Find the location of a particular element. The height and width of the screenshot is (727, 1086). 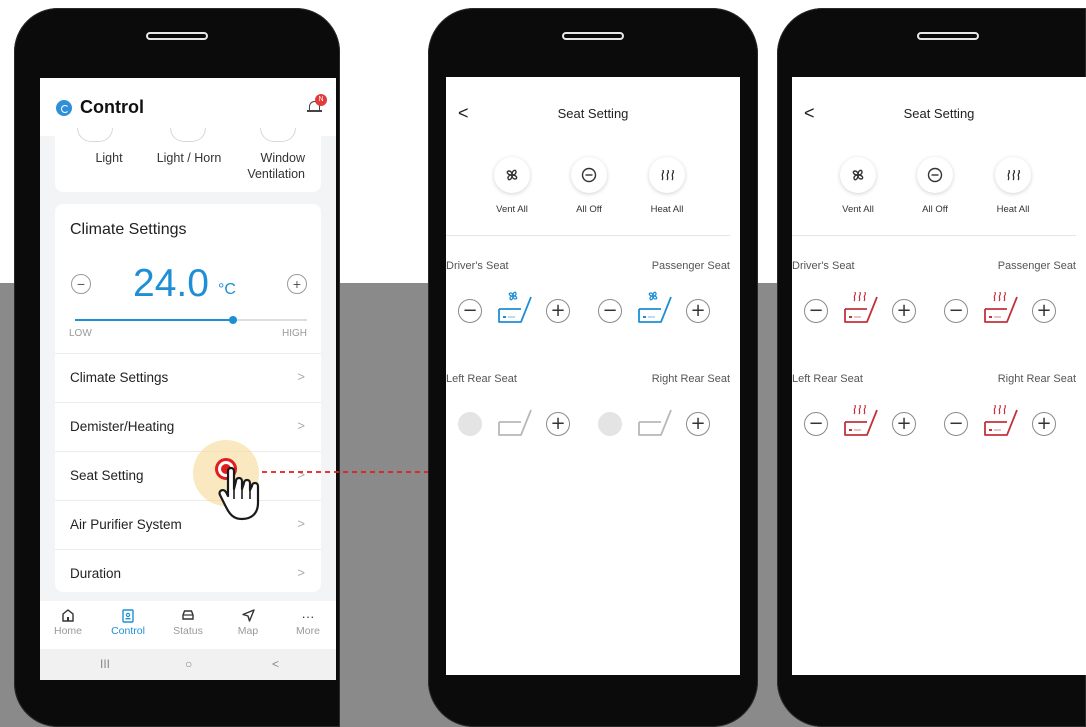

slider-low-label: LOW is located at coordinates (80, 333).